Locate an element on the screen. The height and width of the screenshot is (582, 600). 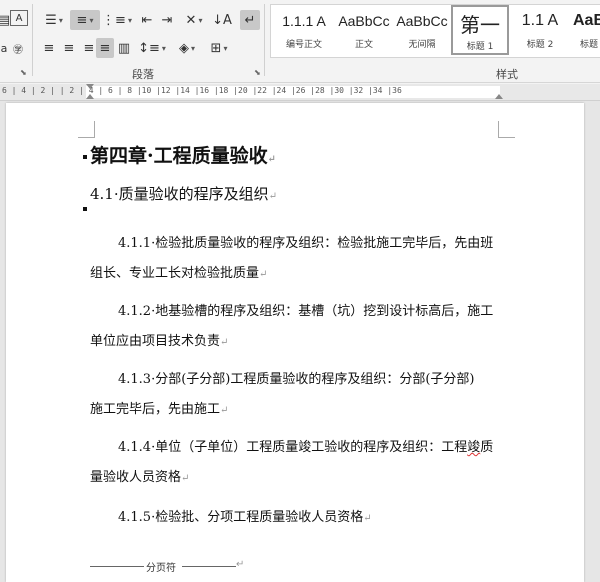
font-dialog-launcher-icon: ⬊ is located at coordinates (23, 72).